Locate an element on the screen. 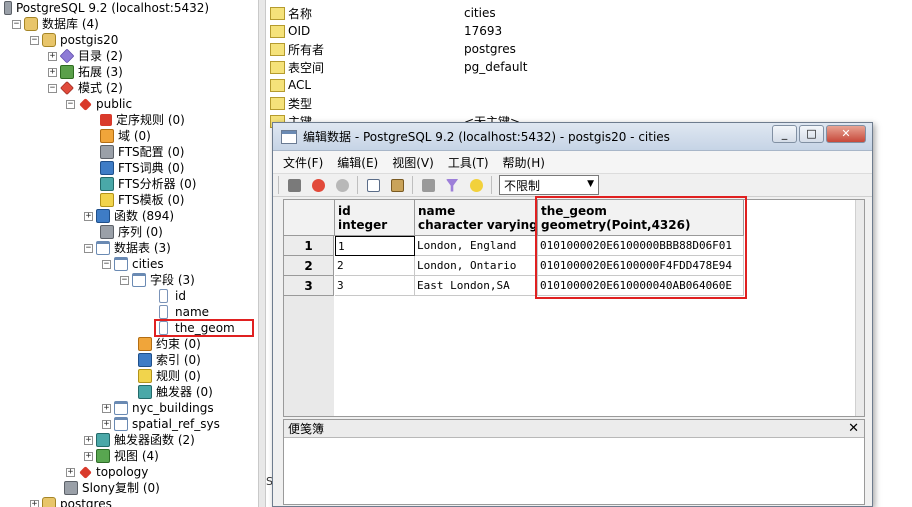  tree-db-postgres-node: + postgres is located at coordinates (71, 501).